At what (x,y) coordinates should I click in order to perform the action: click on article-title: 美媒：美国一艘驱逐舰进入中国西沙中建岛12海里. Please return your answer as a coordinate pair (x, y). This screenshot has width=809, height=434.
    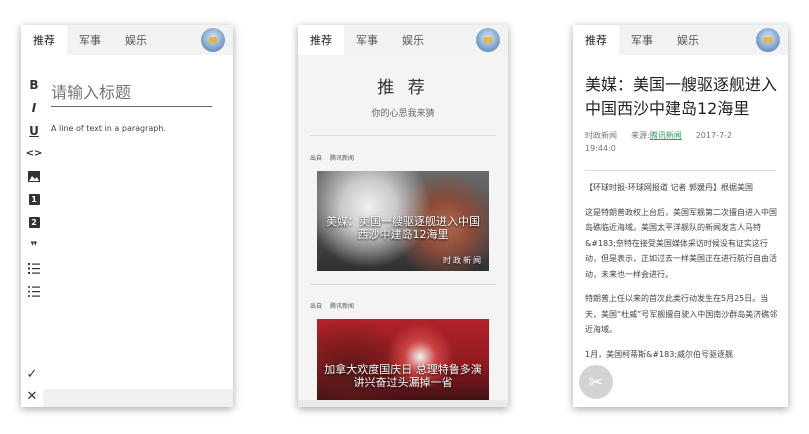
    Looking at the image, I should click on (681, 96).